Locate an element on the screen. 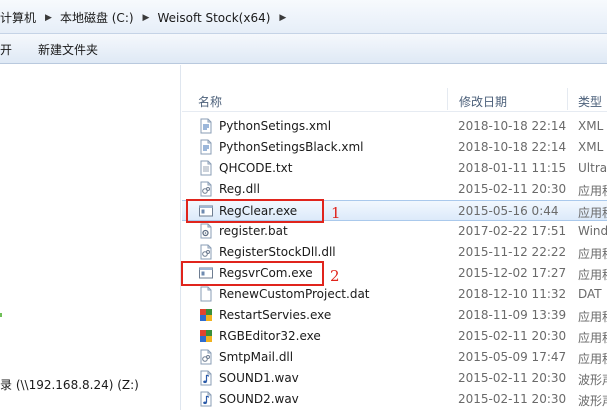  file-type: DAT is located at coordinates (590, 294).